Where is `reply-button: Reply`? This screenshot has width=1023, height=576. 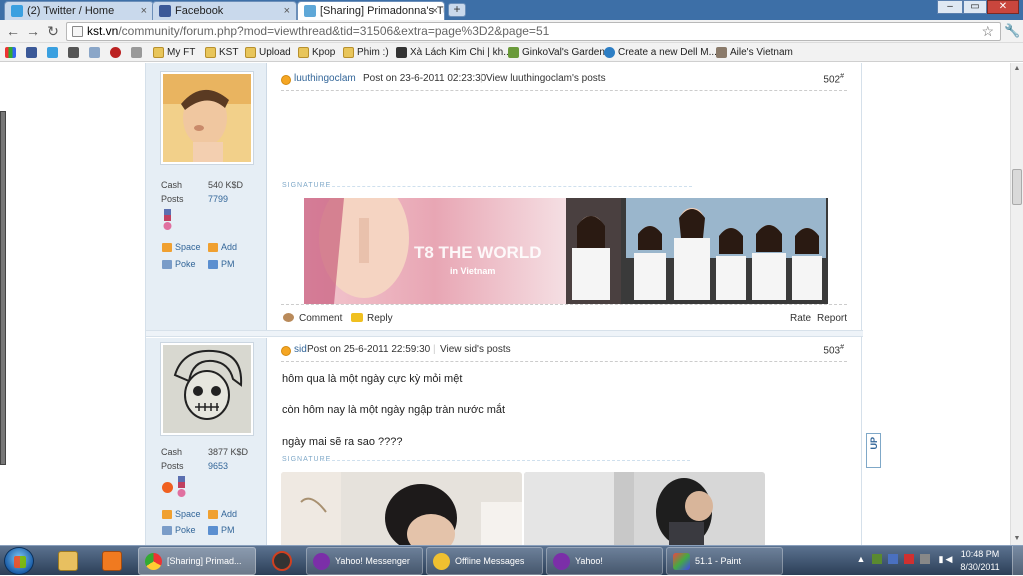 reply-button: Reply is located at coordinates (372, 318).